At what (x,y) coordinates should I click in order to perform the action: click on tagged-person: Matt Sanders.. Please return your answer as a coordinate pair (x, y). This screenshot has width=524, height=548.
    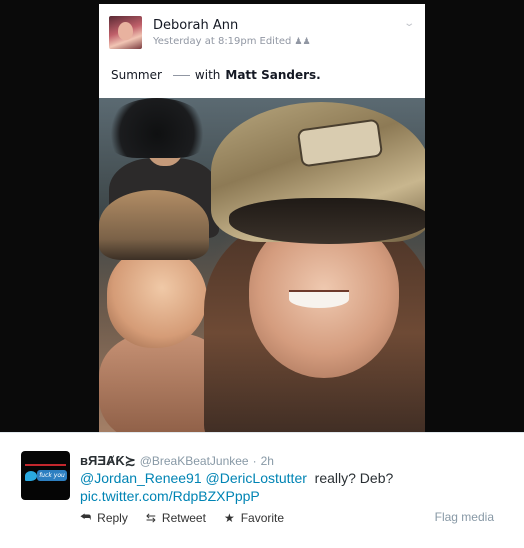
    Looking at the image, I should click on (273, 75).